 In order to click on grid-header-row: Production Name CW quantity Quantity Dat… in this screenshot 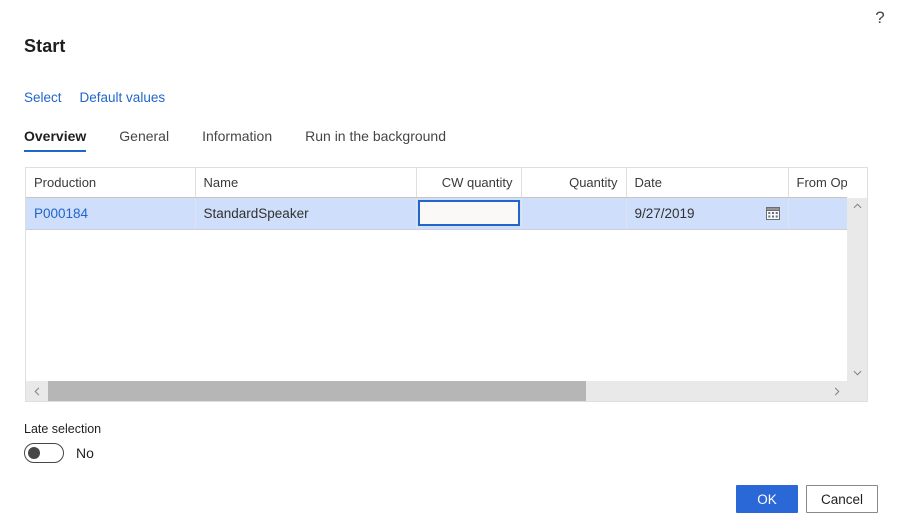, I will do `click(436, 183)`.